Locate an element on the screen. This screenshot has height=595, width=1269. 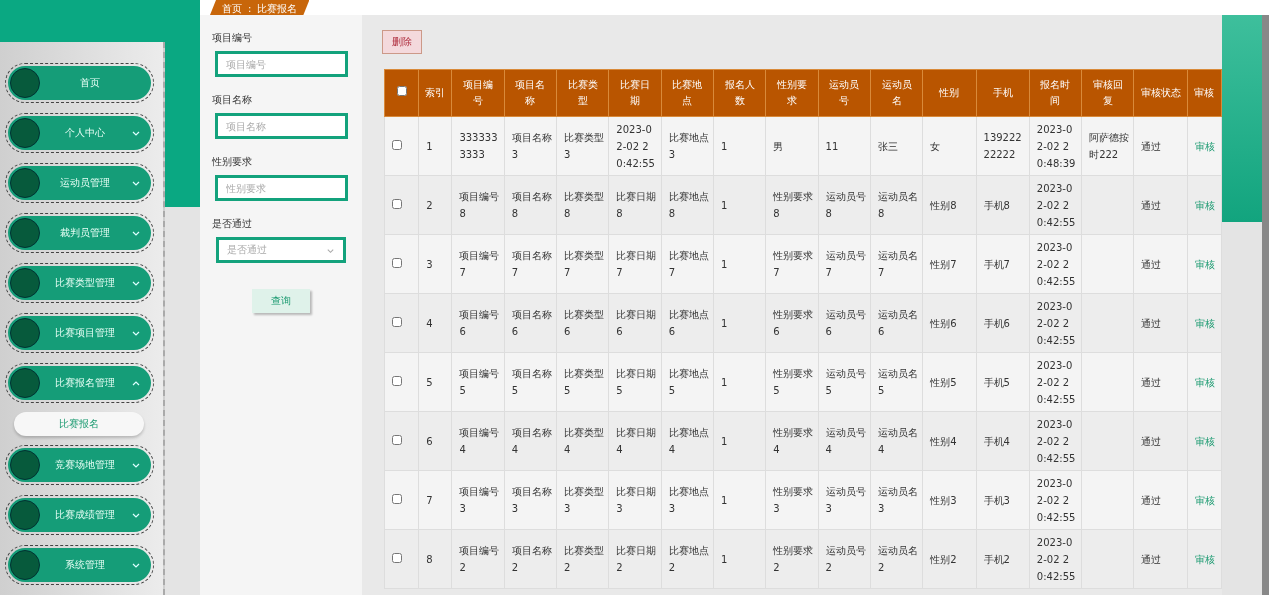
table-cell: 运动员号7 is located at coordinates (844, 264).